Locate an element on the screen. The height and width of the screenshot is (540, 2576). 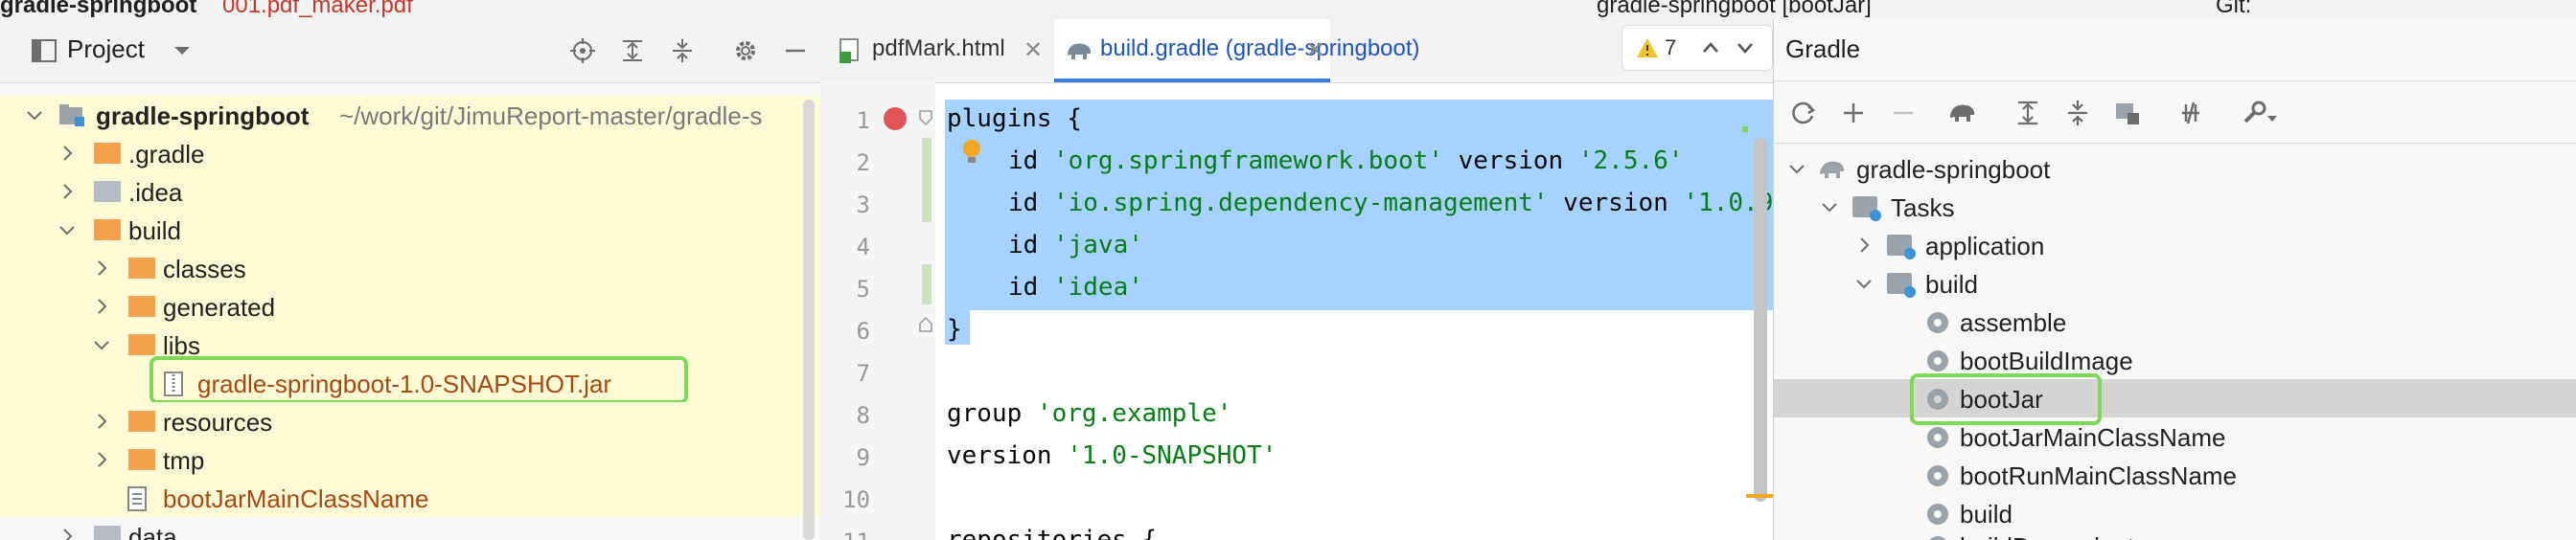
minimize-icon is located at coordinates (795, 51).